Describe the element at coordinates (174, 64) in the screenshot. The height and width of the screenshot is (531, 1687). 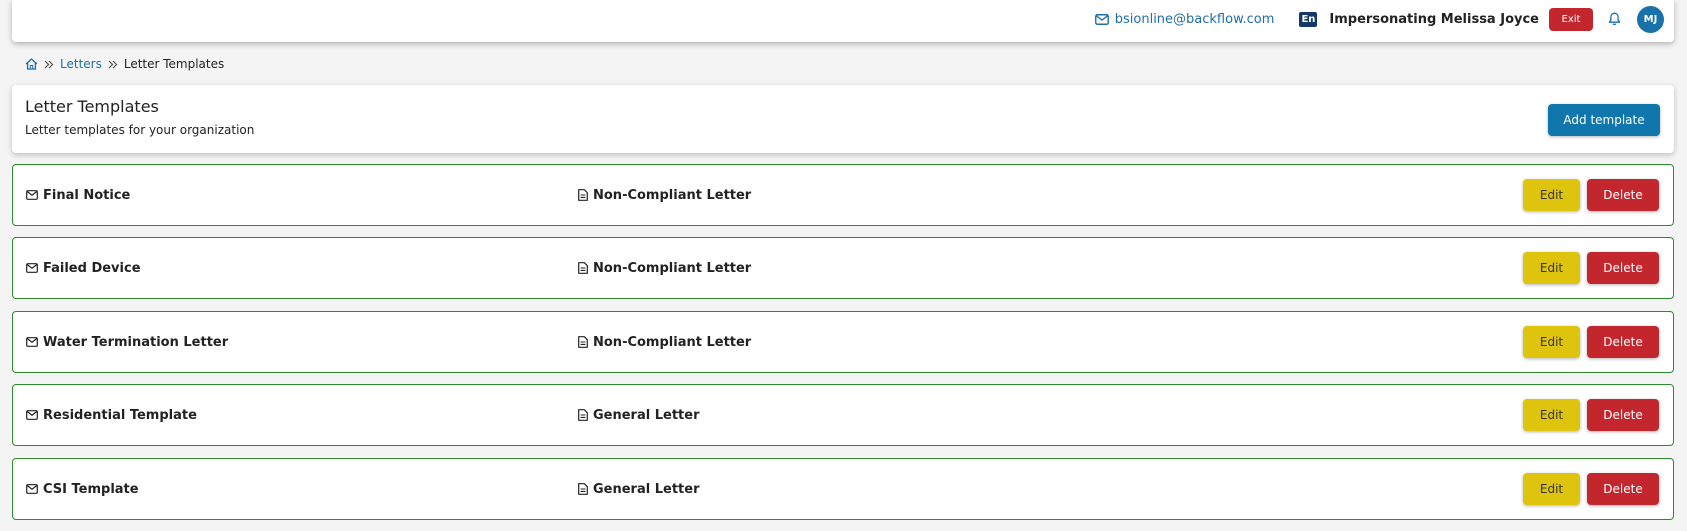
I see `breadcrumb-current: Letter Templates` at that location.